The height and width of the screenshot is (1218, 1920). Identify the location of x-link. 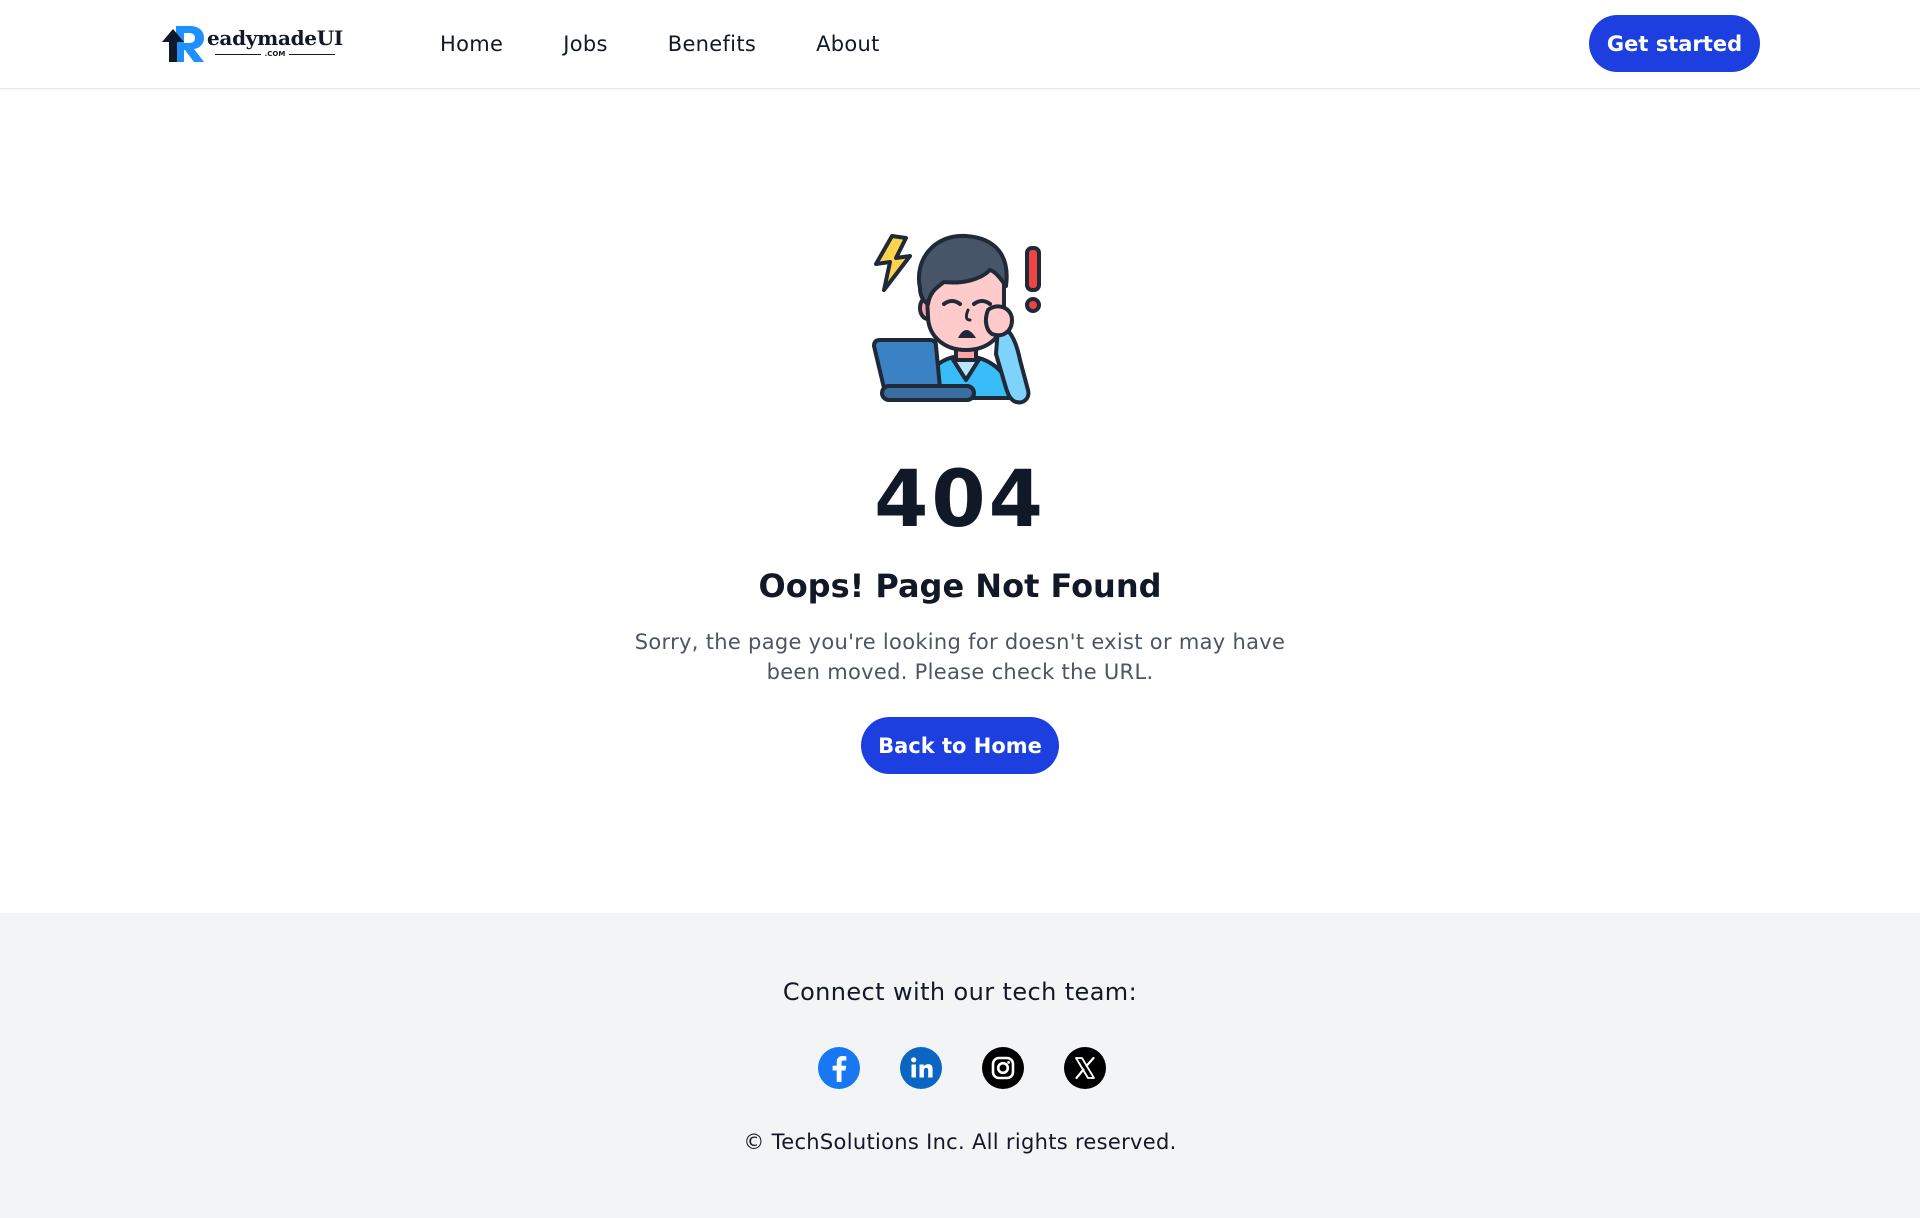
(1085, 1068).